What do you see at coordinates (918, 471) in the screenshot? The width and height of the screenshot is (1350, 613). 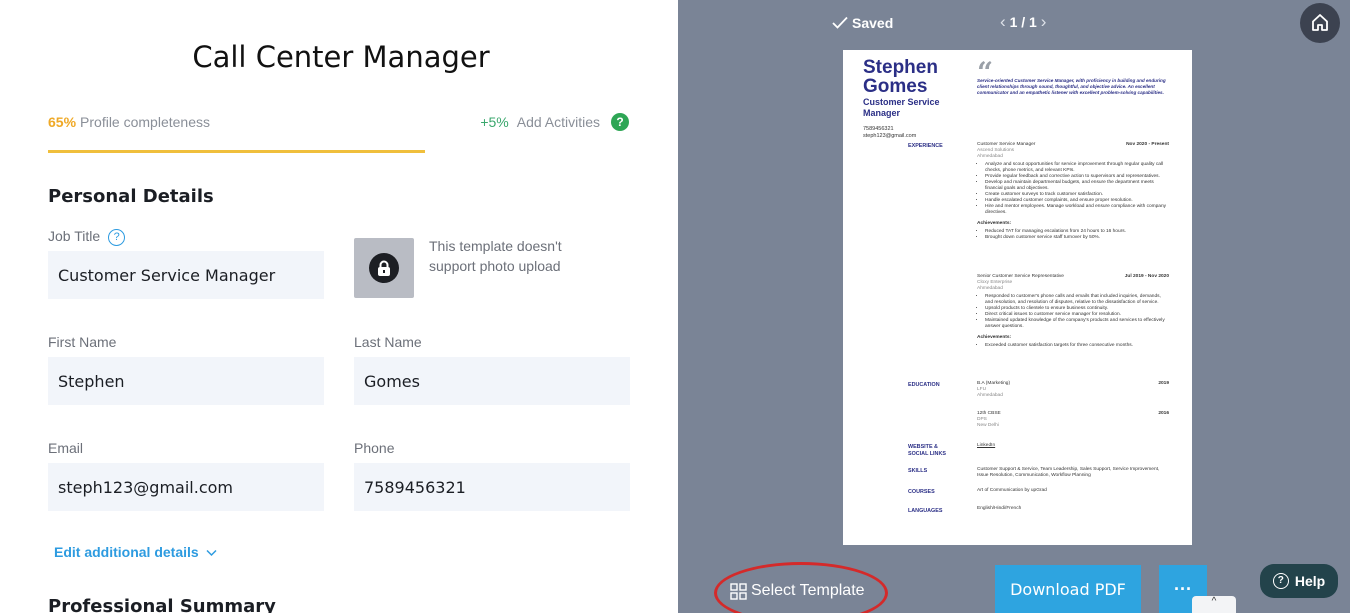 I see `resume-skills-label: SKILLS` at bounding box center [918, 471].